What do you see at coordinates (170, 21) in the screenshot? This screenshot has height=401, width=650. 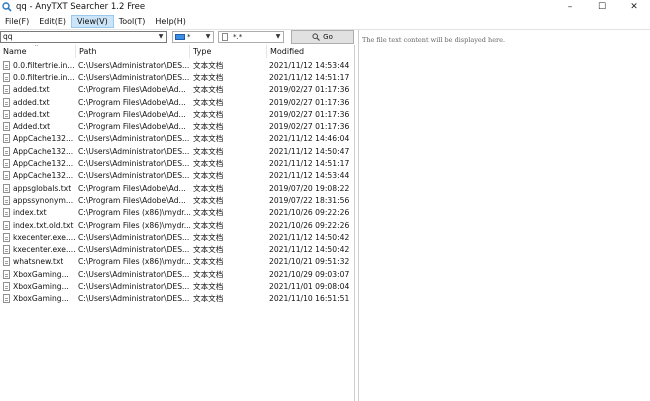 I see `menu-help: Help(H)` at bounding box center [170, 21].